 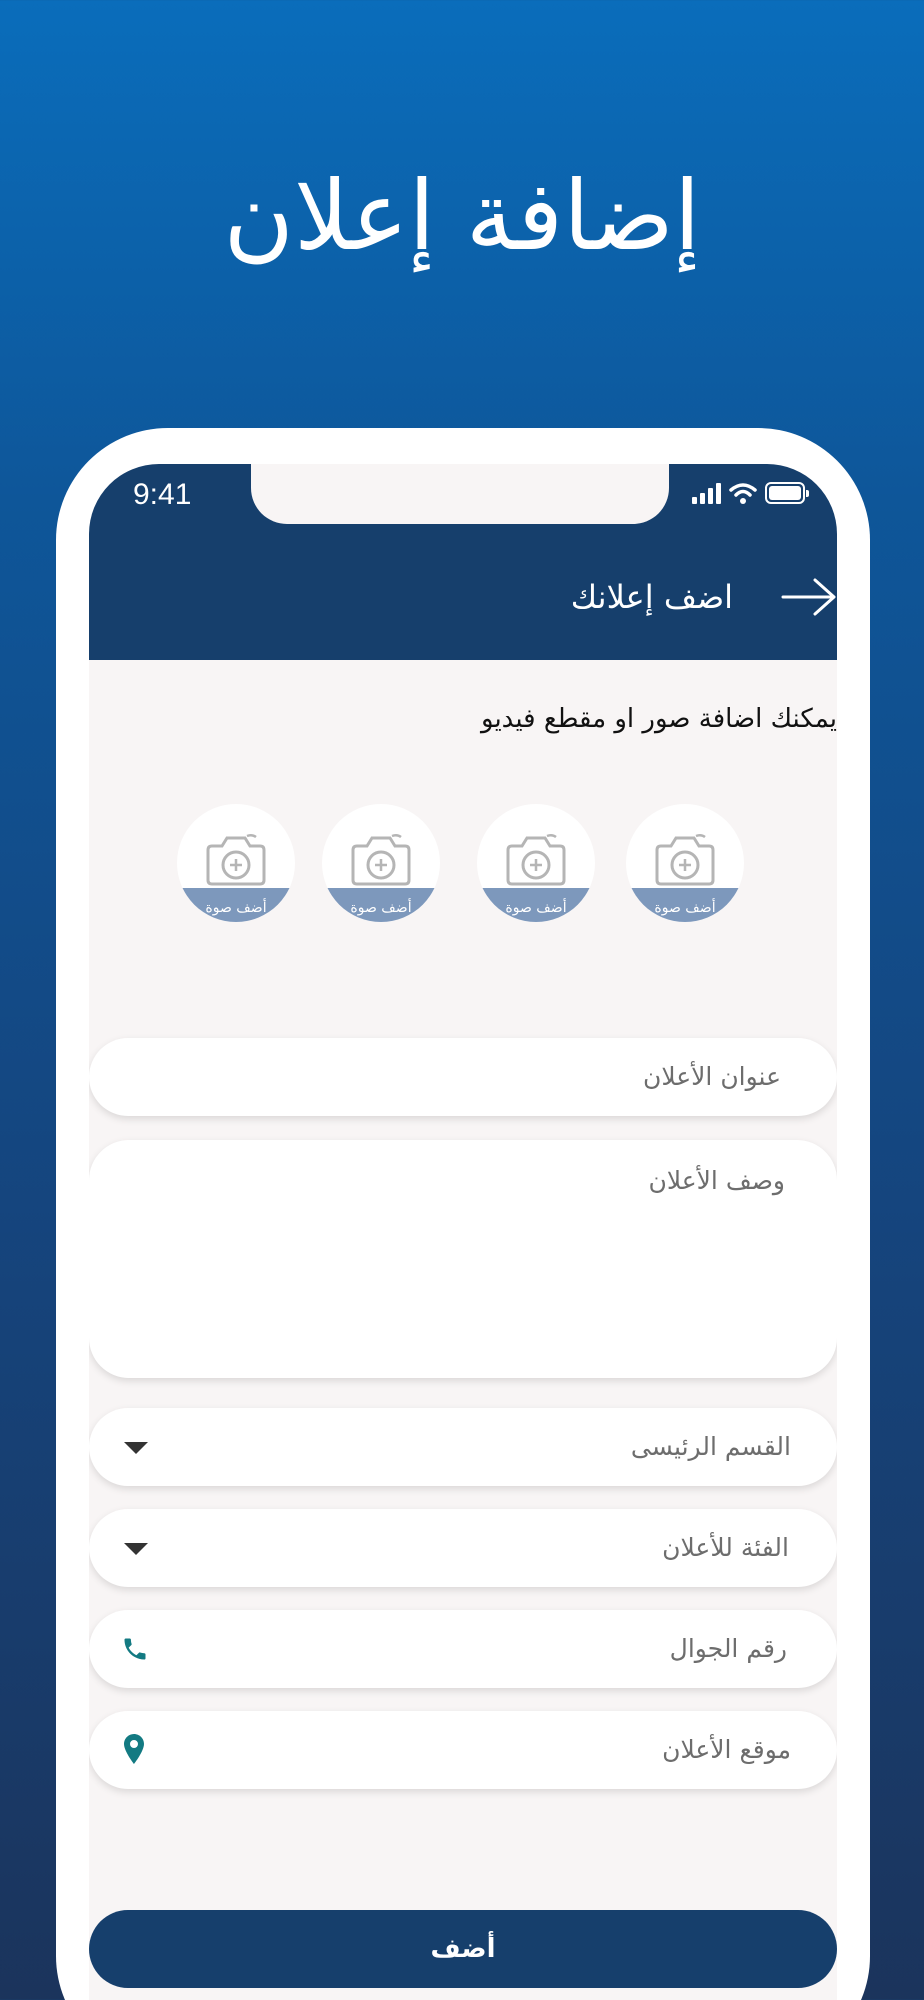 What do you see at coordinates (463, 1259) in the screenshot?
I see `ad-description-field: وصف الأعلان` at bounding box center [463, 1259].